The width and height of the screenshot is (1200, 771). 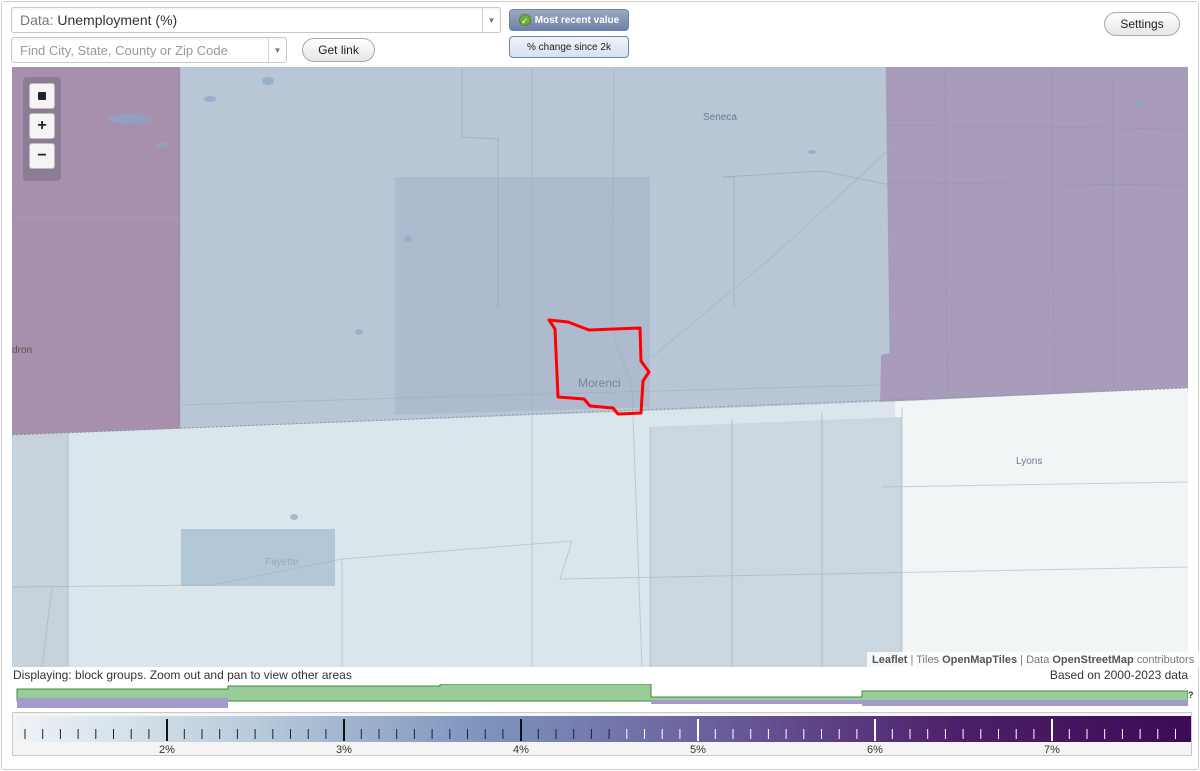 I want to click on check-icon: ✓, so click(x=524, y=20).